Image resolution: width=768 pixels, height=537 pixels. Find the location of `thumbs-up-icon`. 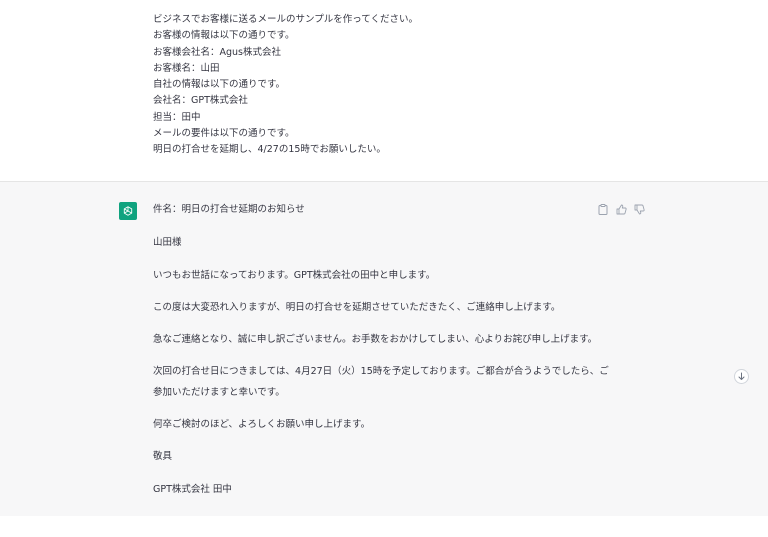

thumbs-up-icon is located at coordinates (621, 209).